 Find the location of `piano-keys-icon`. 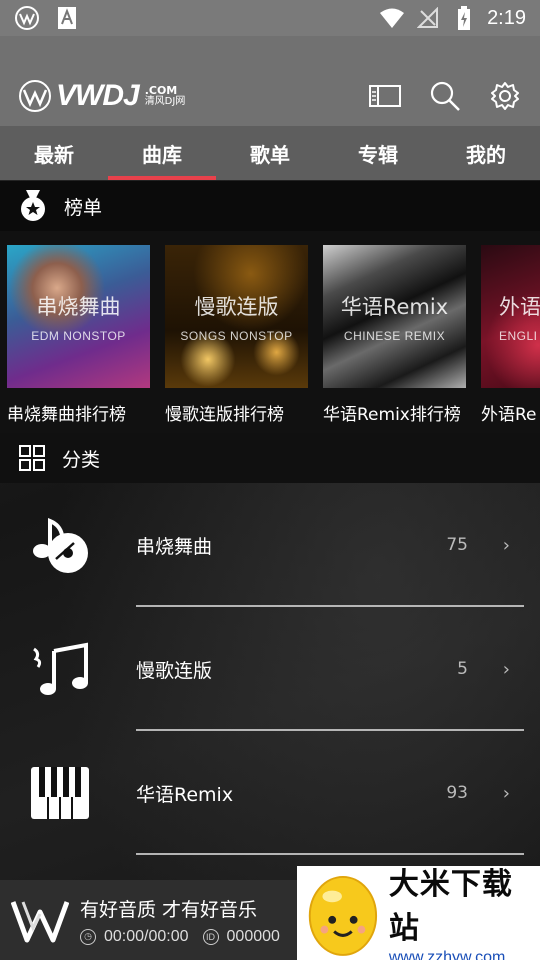

piano-keys-icon is located at coordinates (60, 793).